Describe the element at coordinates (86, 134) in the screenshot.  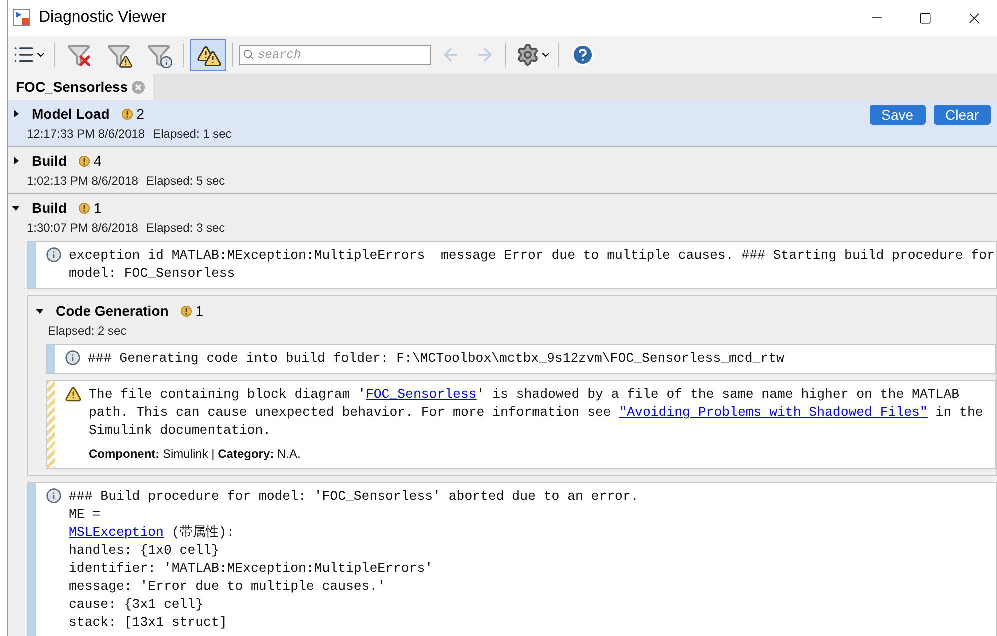
I see `stage-timestamp: 12:17:33 PM 8/6/2018` at that location.